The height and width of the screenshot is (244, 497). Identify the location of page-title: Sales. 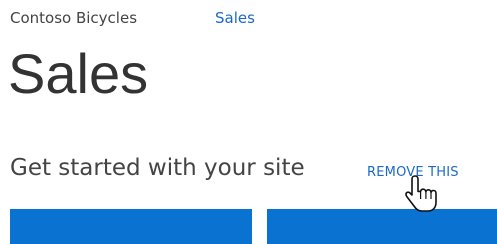
(78, 73).